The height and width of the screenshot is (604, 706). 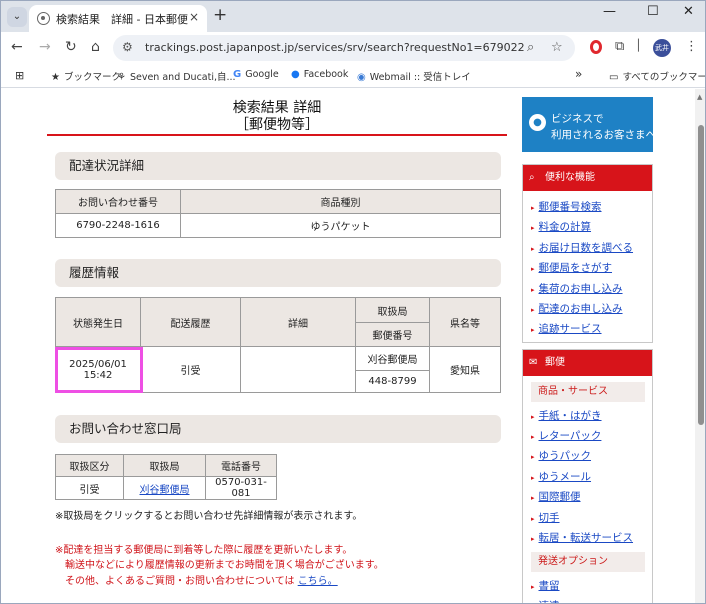 What do you see at coordinates (277, 125) in the screenshot?
I see `page-subtitle: ［郵便物等］` at bounding box center [277, 125].